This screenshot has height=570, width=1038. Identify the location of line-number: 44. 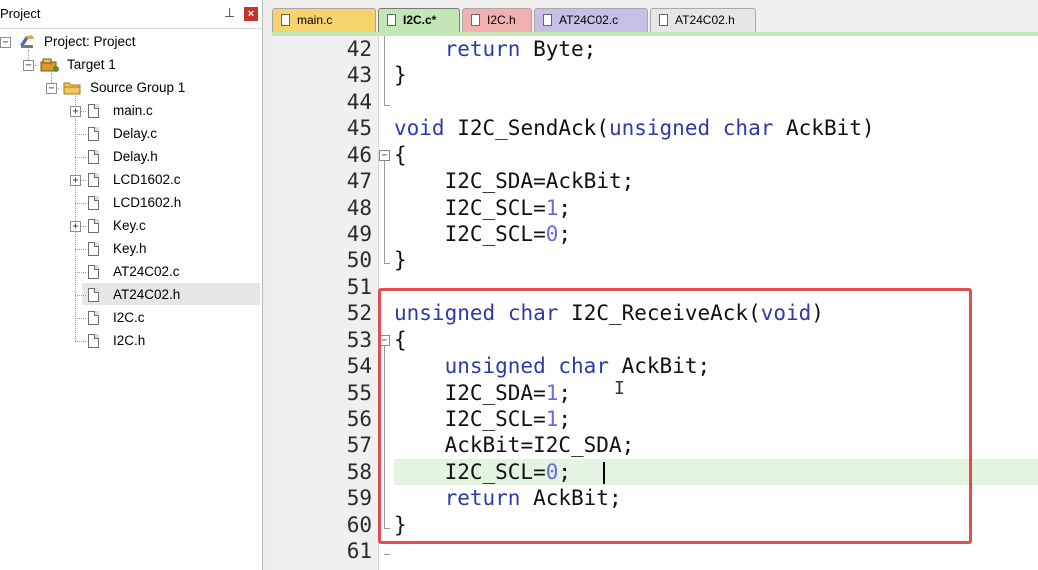
(359, 102).